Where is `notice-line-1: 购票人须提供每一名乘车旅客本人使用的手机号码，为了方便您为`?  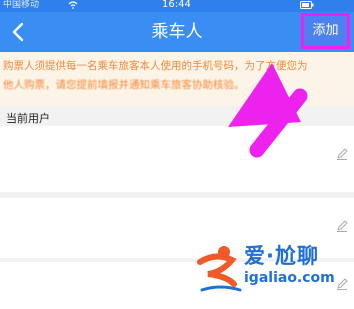 notice-line-1: 购票人须提供每一名乘车旅客本人使用的手机号码，为了方便您为 is located at coordinates (155, 66).